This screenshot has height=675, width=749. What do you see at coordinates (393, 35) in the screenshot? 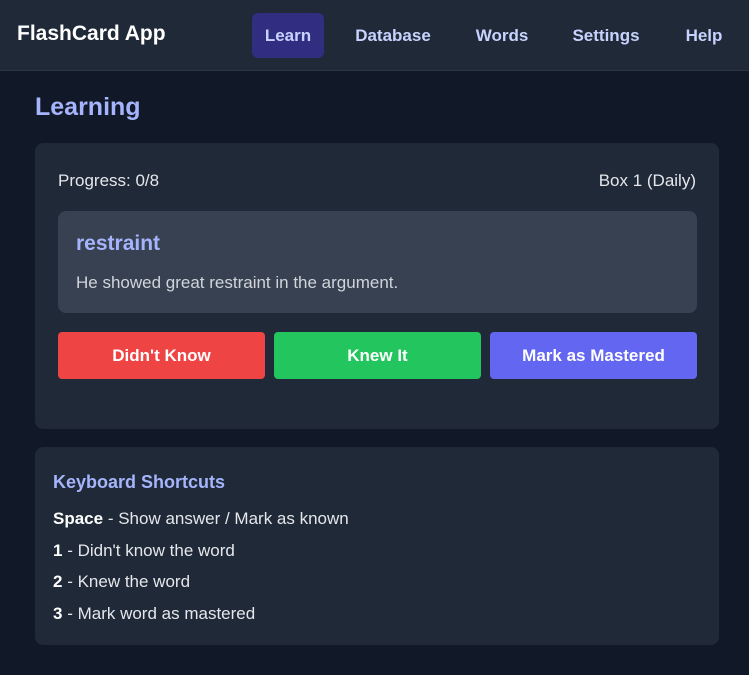
I see `nav-database: Database` at bounding box center [393, 35].